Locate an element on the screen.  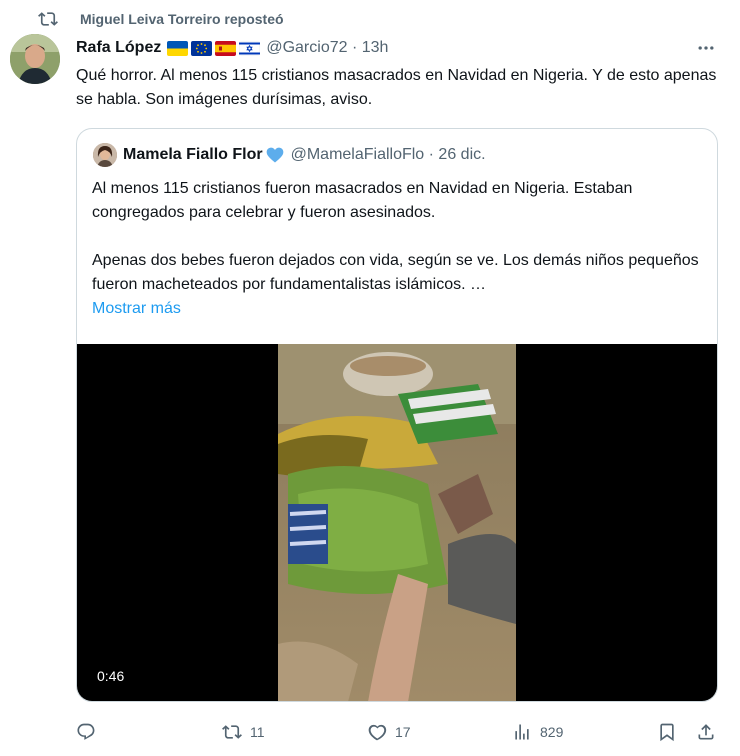
ukraine-flag-icon is located at coordinates (178, 48).